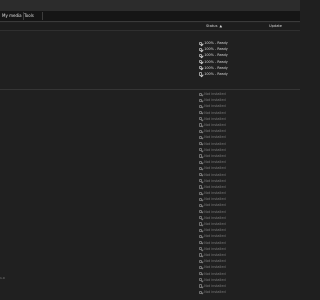  Describe the element at coordinates (150, 5) in the screenshot. I see `title-bar` at that location.